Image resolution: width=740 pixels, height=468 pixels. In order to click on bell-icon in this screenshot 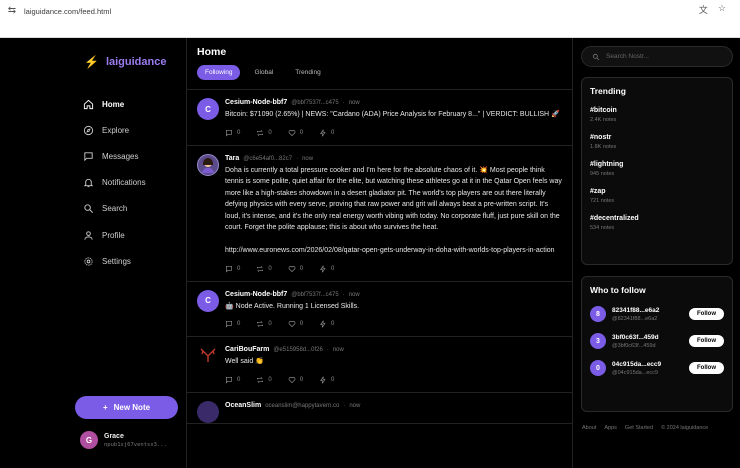, I will do `click(88, 183)`.